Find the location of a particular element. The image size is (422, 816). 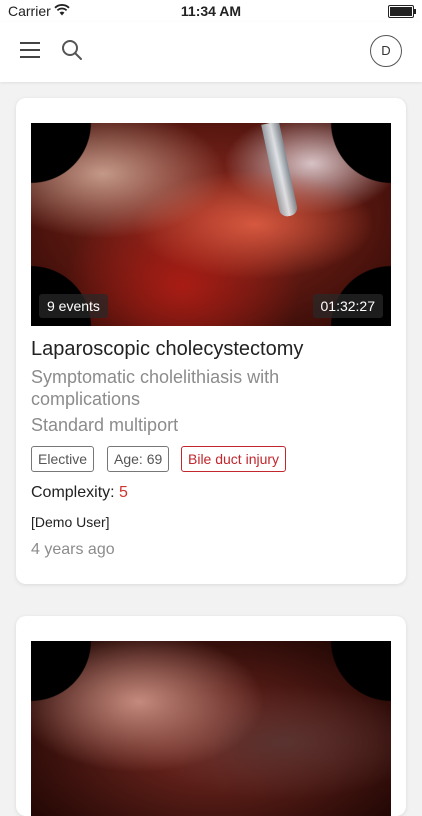

avatar: D is located at coordinates (386, 51).